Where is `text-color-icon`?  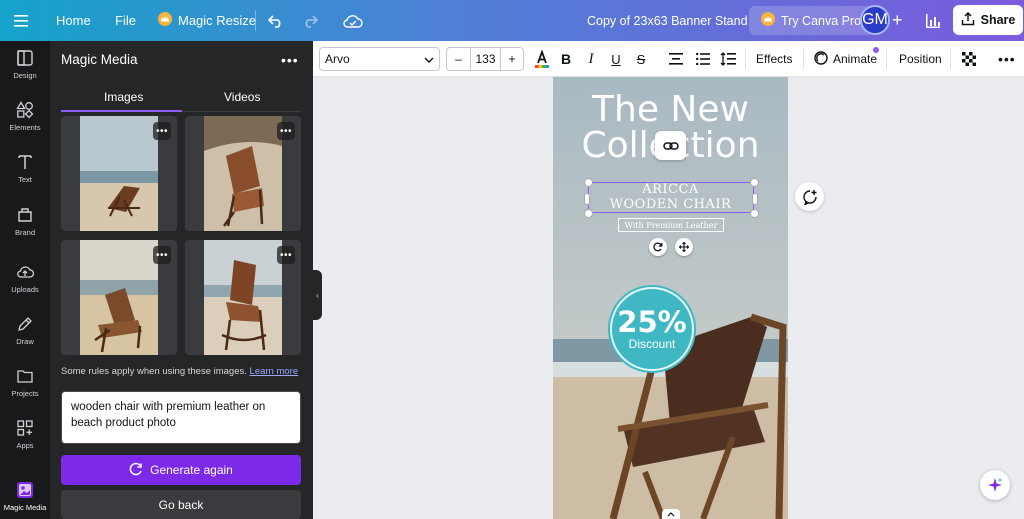
text-color-icon is located at coordinates (542, 59).